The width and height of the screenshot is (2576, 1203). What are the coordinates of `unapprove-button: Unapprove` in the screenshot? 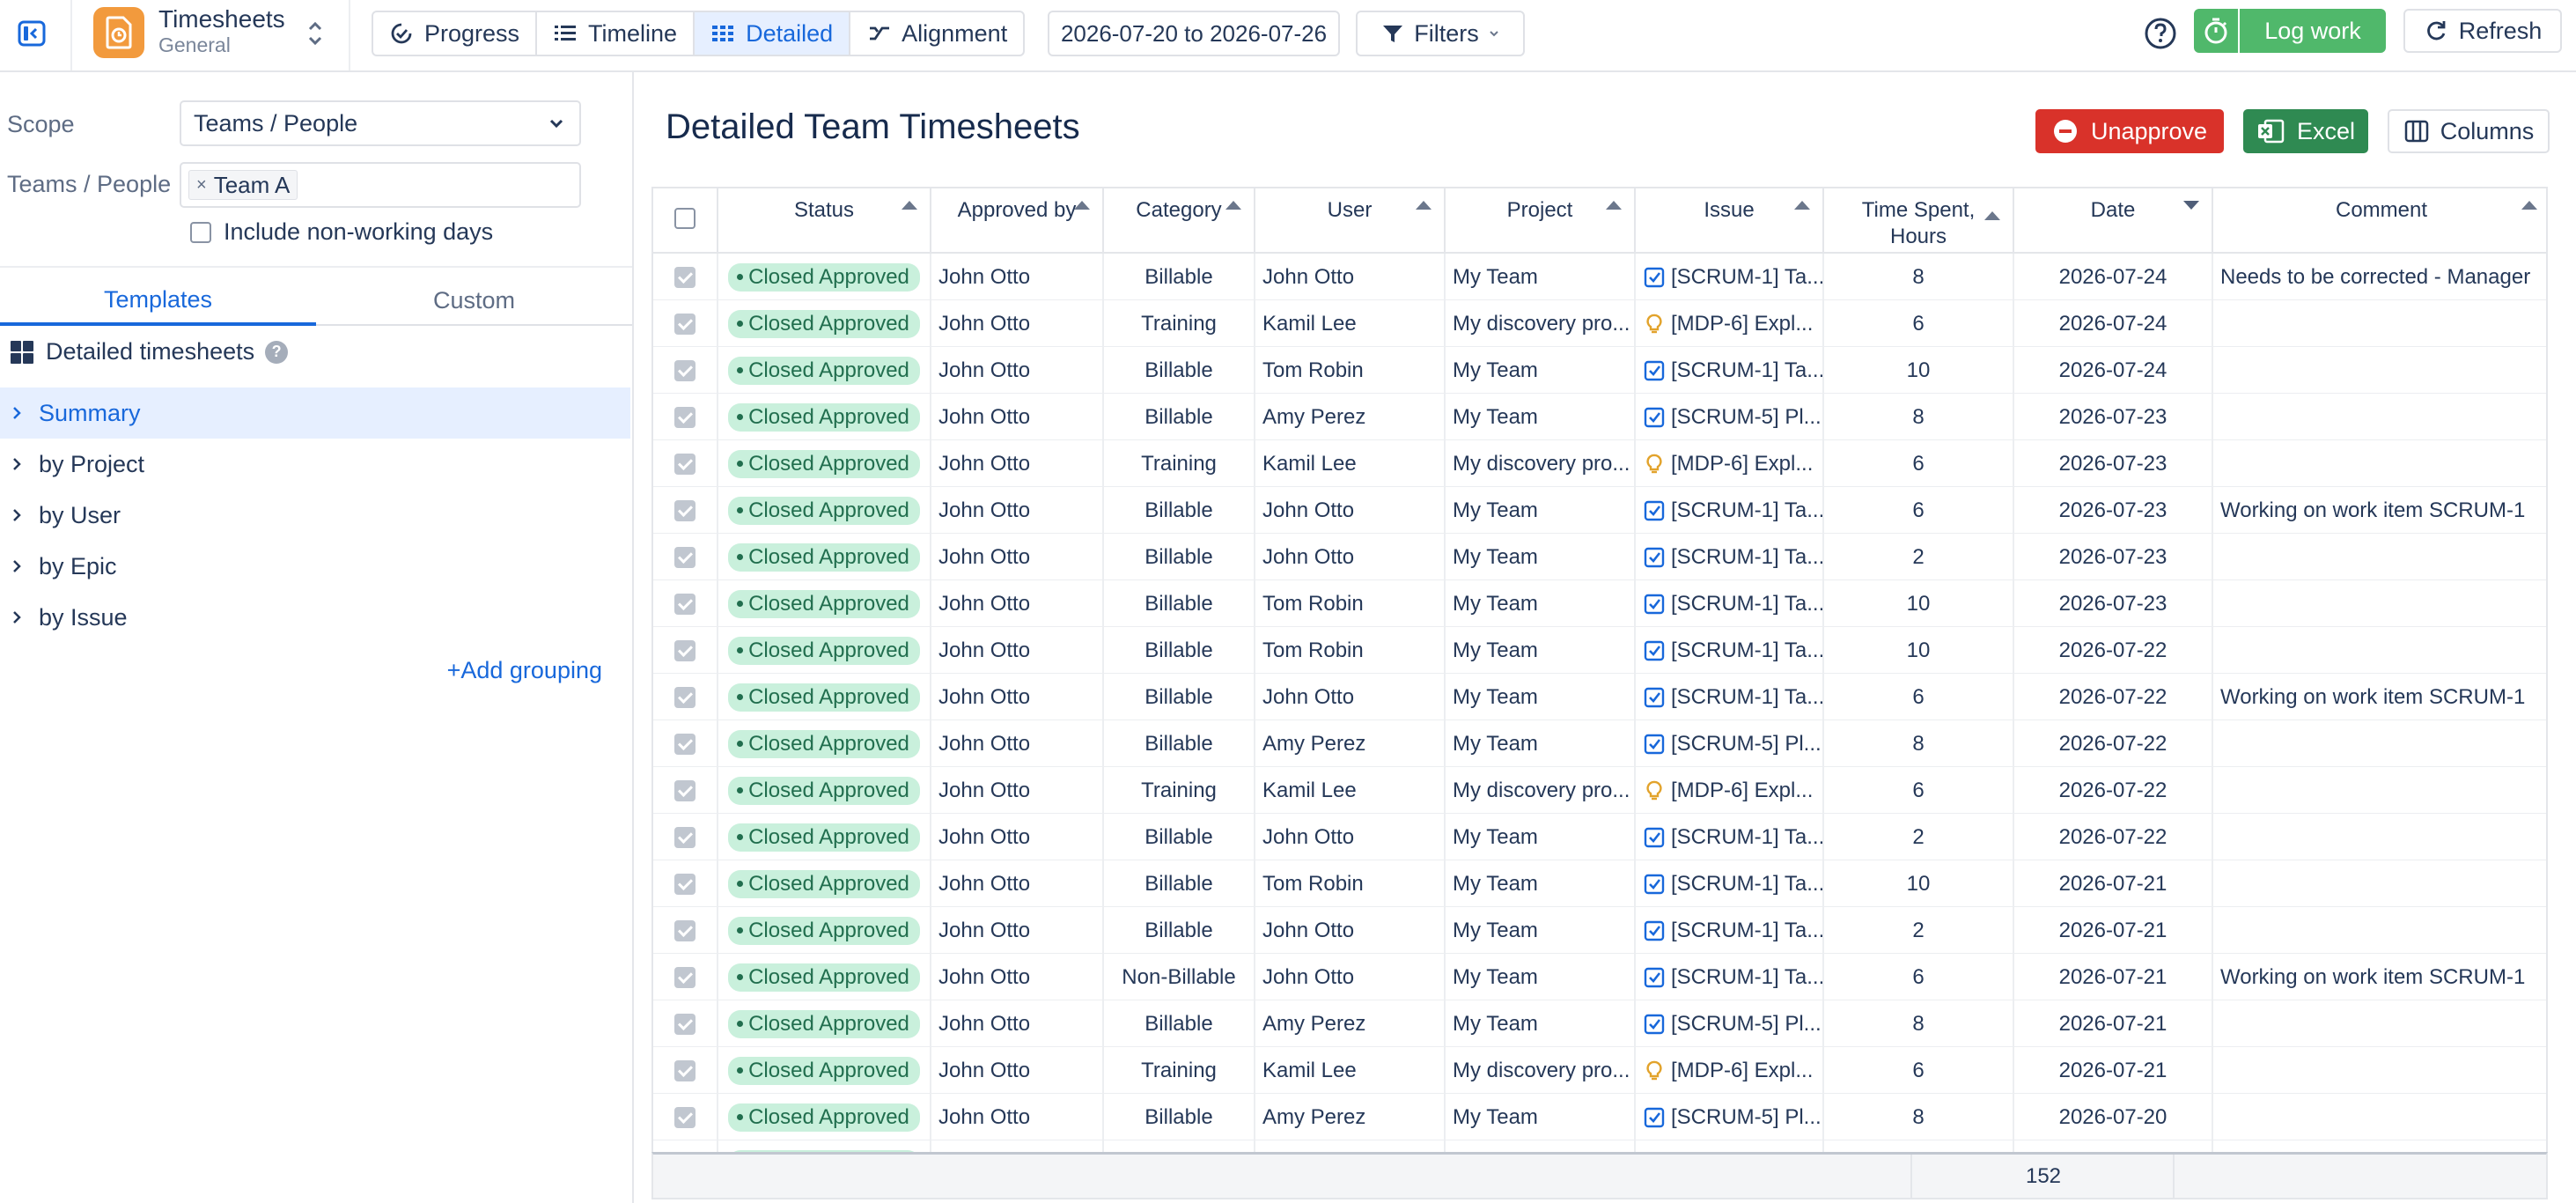 It's located at (2130, 131).